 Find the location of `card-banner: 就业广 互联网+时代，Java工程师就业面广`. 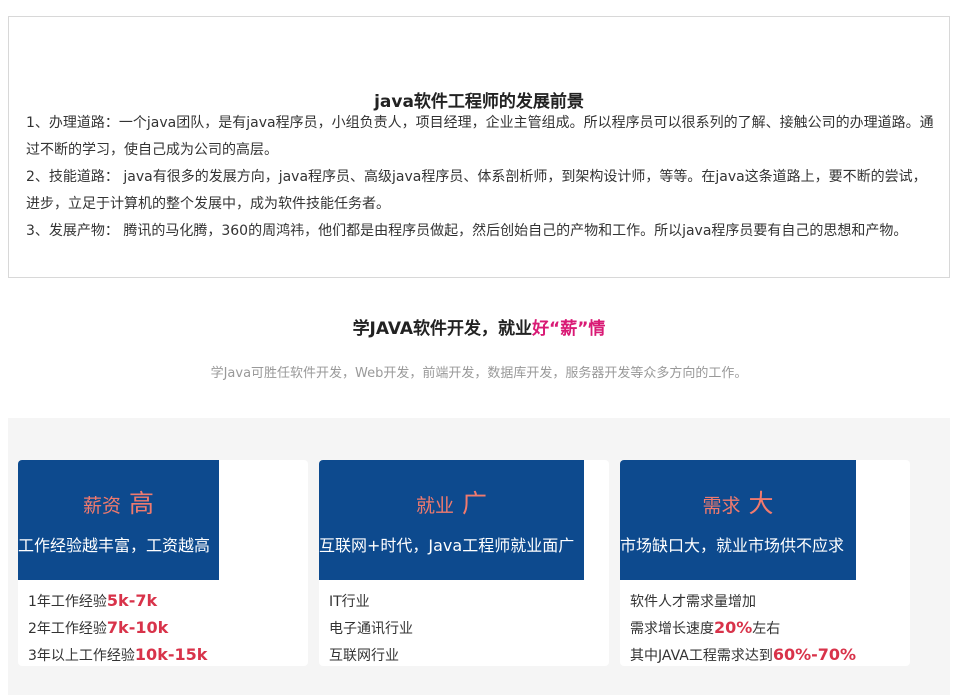

card-banner: 就业广 互联网+时代，Java工程师就业面广 is located at coordinates (451, 520).